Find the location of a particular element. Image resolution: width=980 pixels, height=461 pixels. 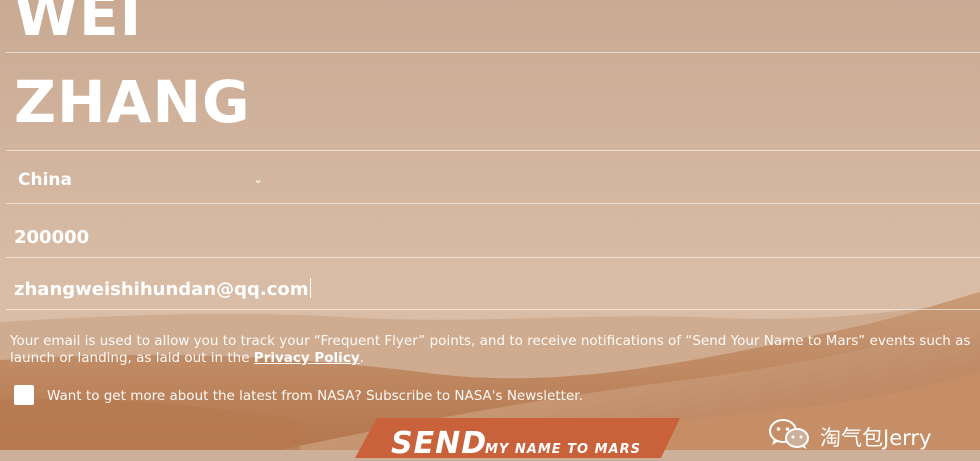

email-value: zhangweishihundan@qq.com is located at coordinates (161, 289).